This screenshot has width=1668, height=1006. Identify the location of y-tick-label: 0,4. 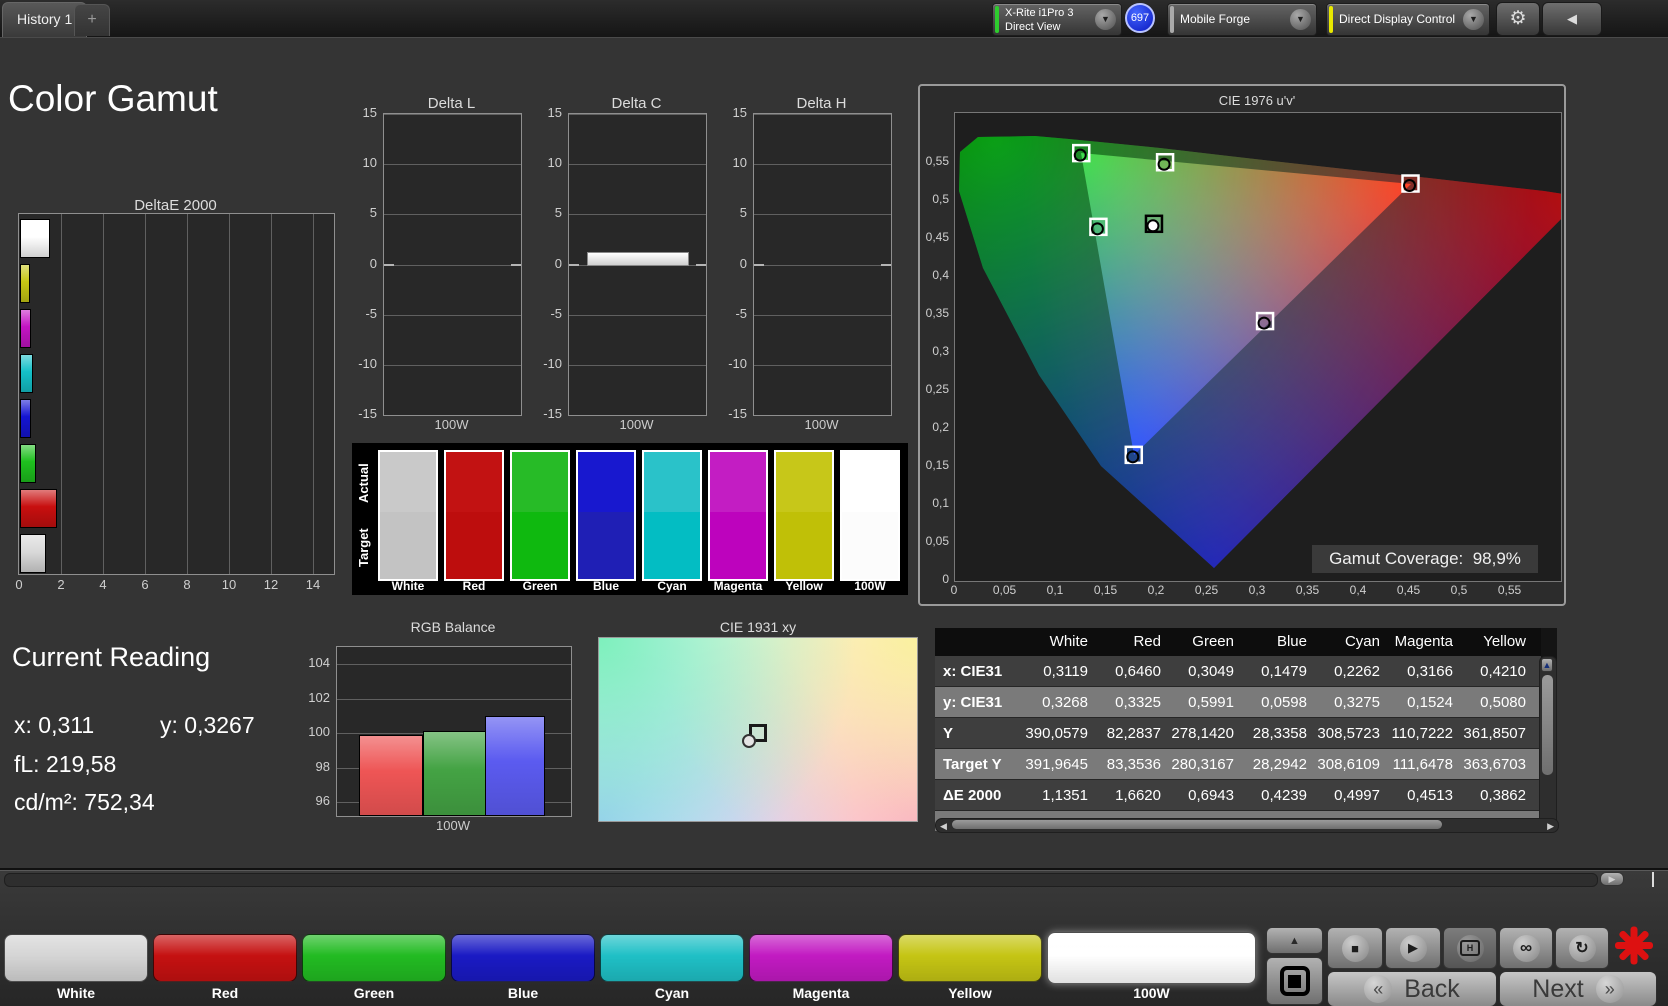
(940, 275).